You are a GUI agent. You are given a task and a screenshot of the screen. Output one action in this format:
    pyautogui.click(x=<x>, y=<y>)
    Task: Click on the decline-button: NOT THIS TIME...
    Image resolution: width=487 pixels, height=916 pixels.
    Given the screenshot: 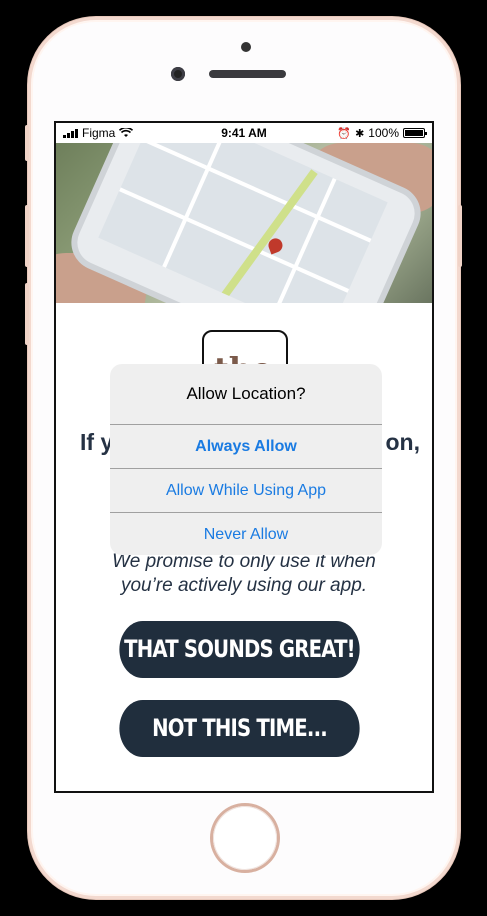 What is the action you would take?
    pyautogui.click(x=239, y=728)
    